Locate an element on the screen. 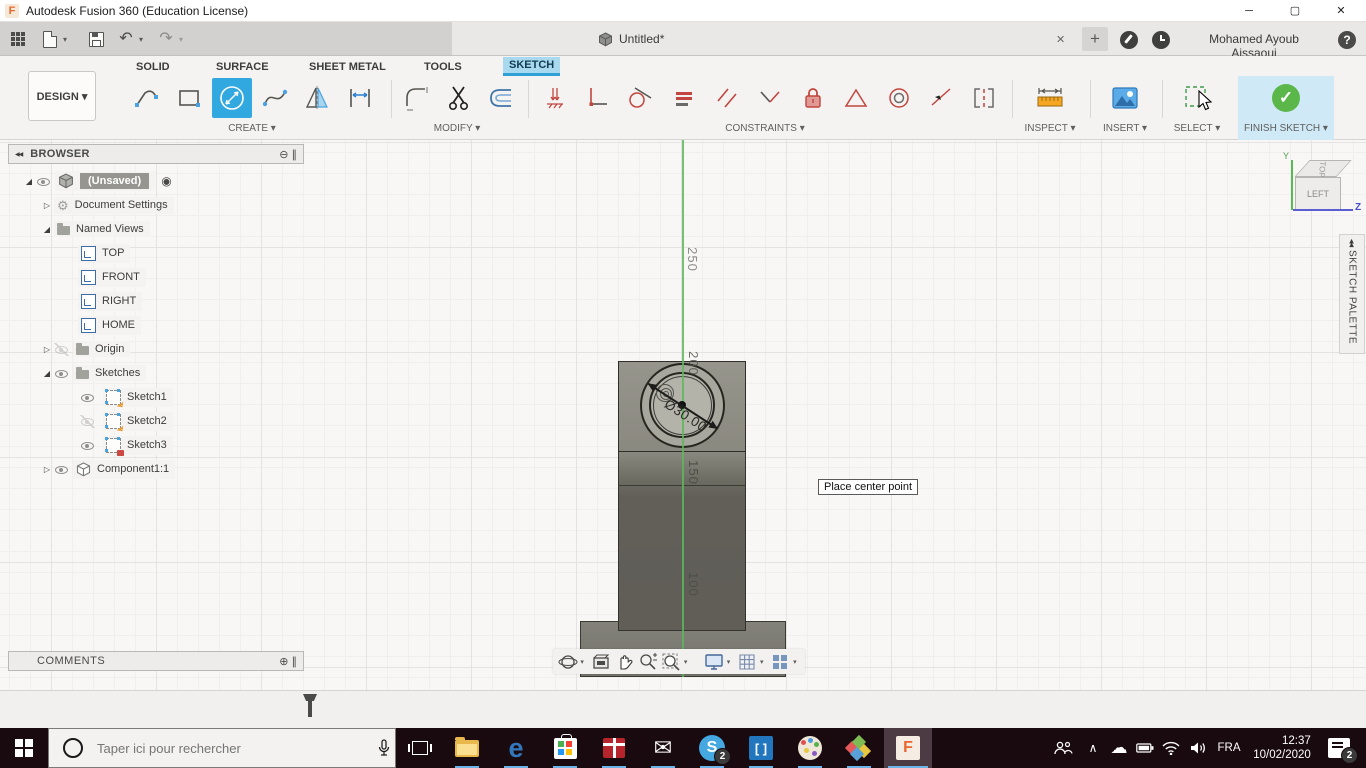 Image resolution: width=1366 pixels, height=768 pixels. inspect-tool is located at coordinates (1050, 98).